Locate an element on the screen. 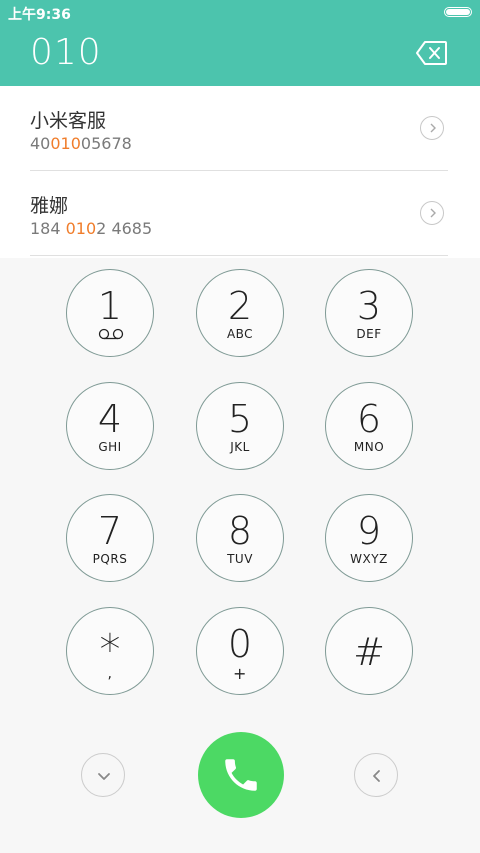 This screenshot has height=853, width=480. key-7: 7 PQRS is located at coordinates (110, 538).